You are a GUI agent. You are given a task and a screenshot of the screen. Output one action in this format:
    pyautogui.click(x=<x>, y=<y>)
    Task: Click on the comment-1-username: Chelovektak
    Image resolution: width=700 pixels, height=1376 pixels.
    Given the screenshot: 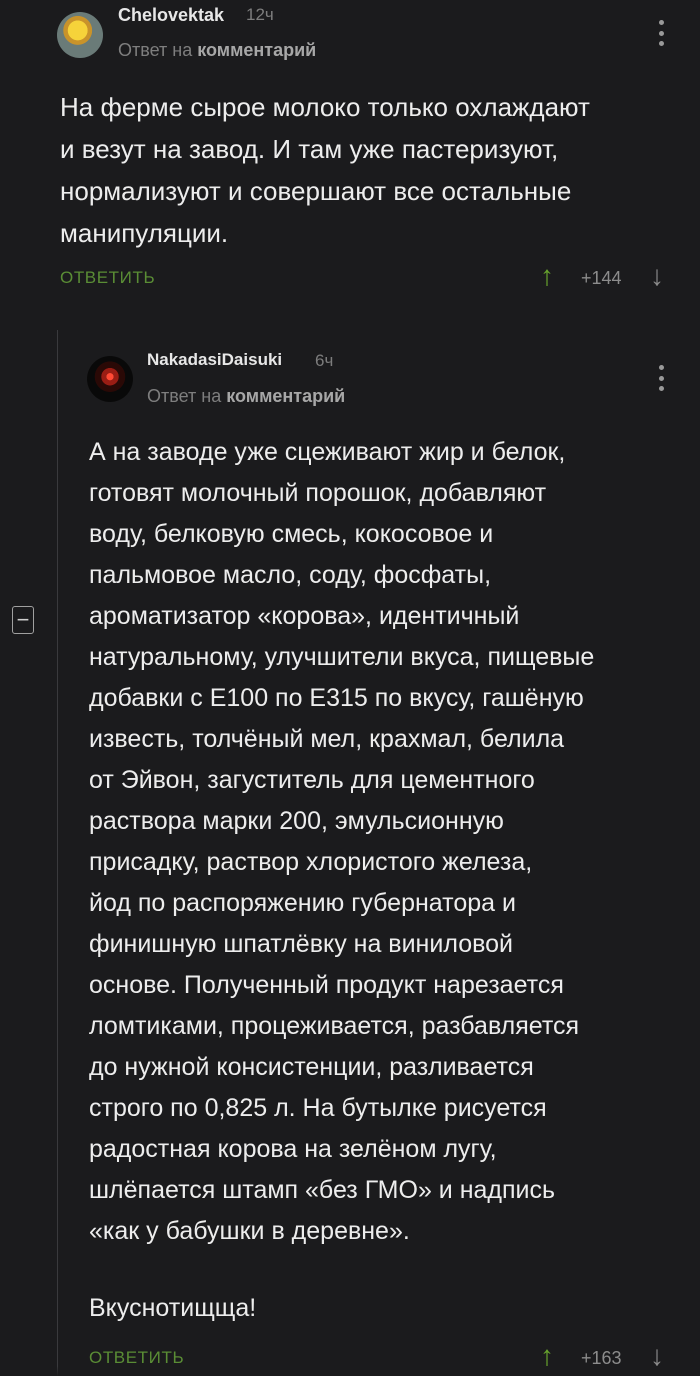 What is the action you would take?
    pyautogui.click(x=171, y=15)
    